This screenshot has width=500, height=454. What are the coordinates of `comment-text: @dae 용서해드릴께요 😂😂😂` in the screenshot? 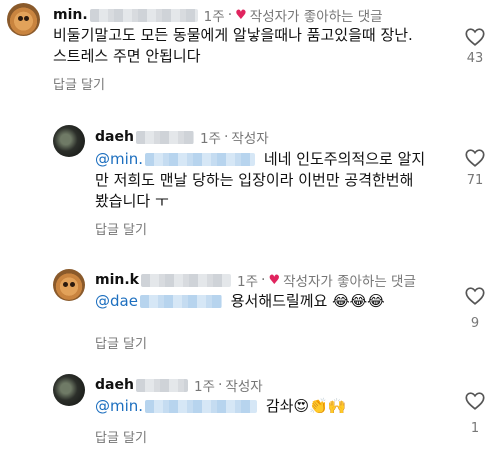 It's located at (240, 301).